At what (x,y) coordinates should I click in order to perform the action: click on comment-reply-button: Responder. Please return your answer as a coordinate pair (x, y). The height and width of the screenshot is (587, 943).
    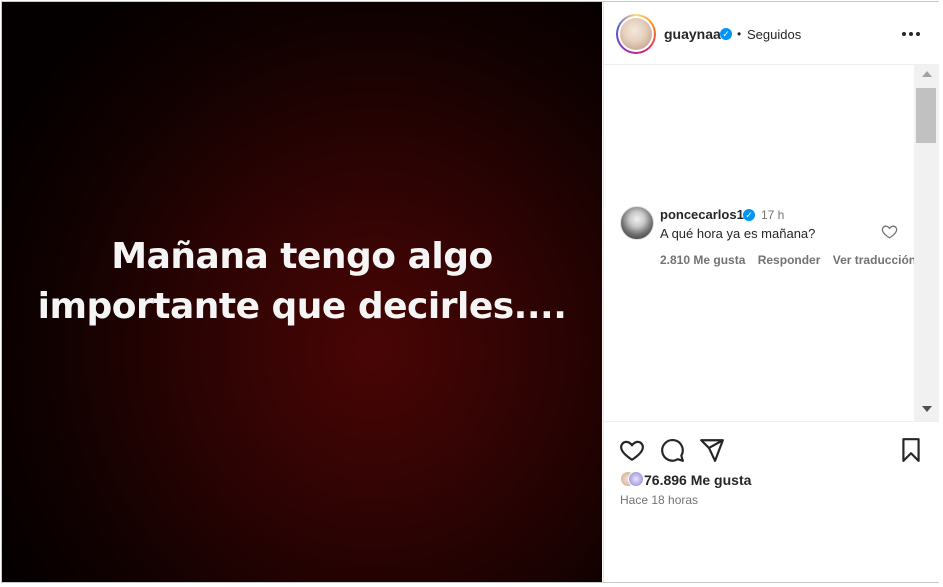
    Looking at the image, I should click on (789, 260).